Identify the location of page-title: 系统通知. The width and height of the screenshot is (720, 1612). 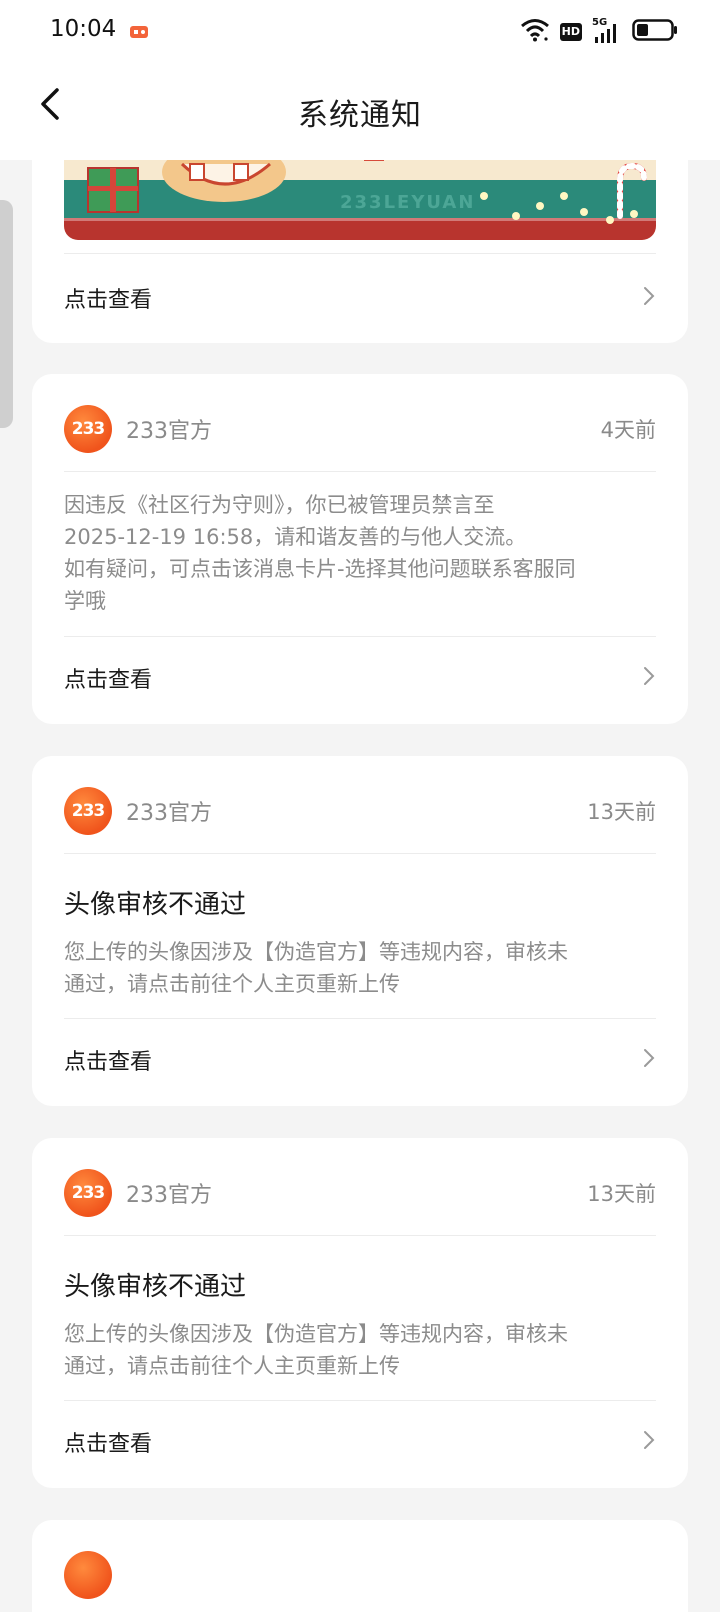
(360, 115).